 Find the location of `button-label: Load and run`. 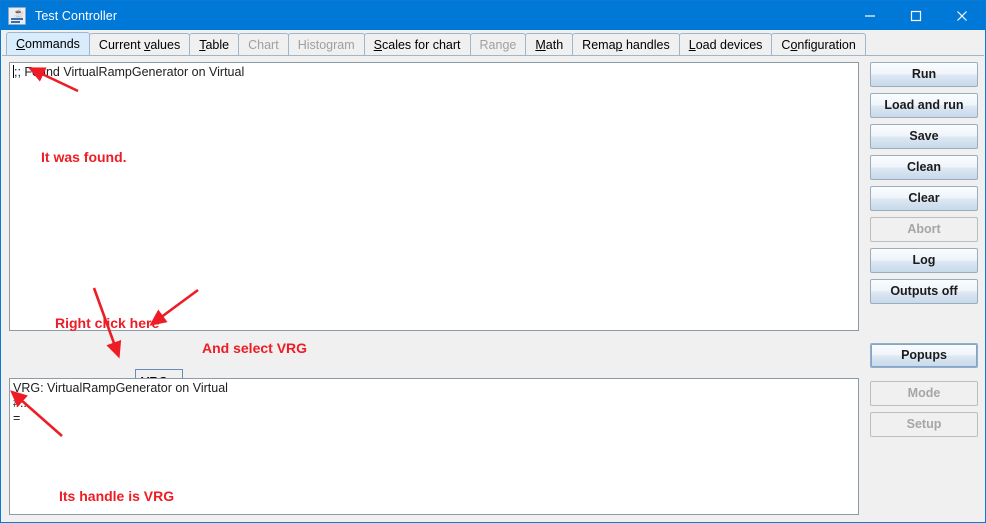

button-label: Load and run is located at coordinates (924, 105).